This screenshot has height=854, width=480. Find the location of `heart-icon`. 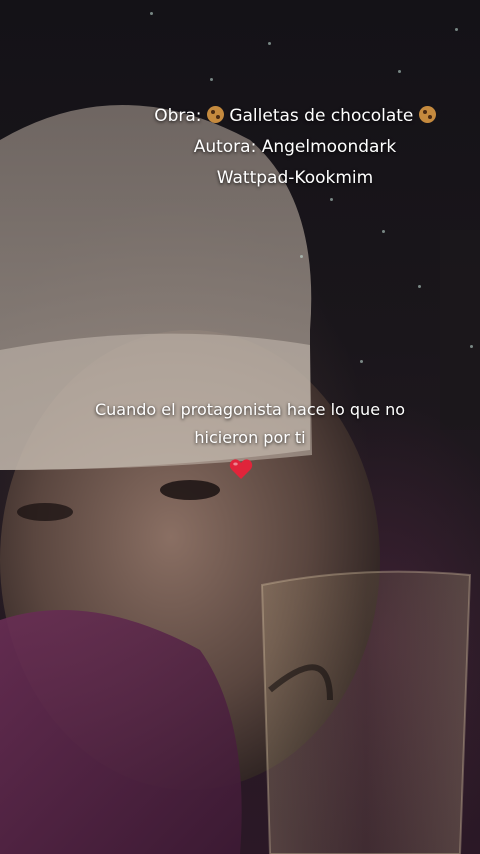

heart-icon is located at coordinates (241, 469).